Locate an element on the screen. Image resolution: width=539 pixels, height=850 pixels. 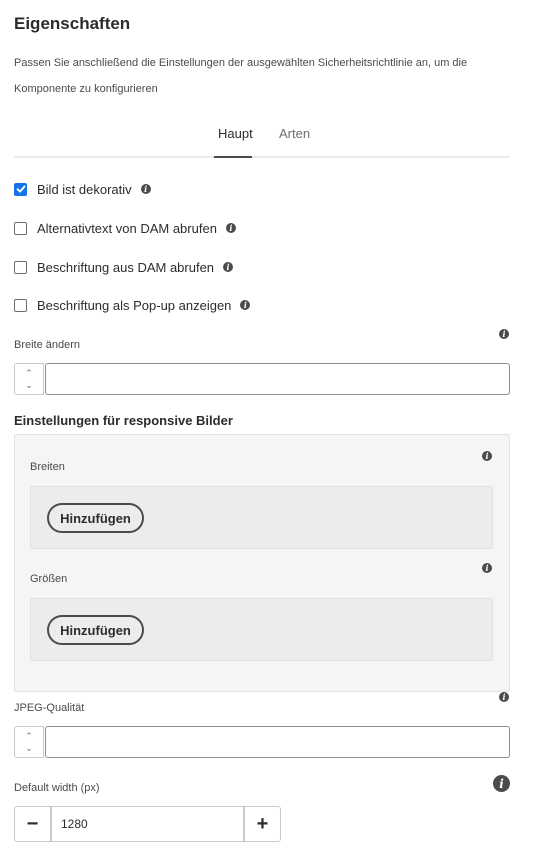
jpeg-quality-stepper: ⌃ ⌄ is located at coordinates (29, 742).